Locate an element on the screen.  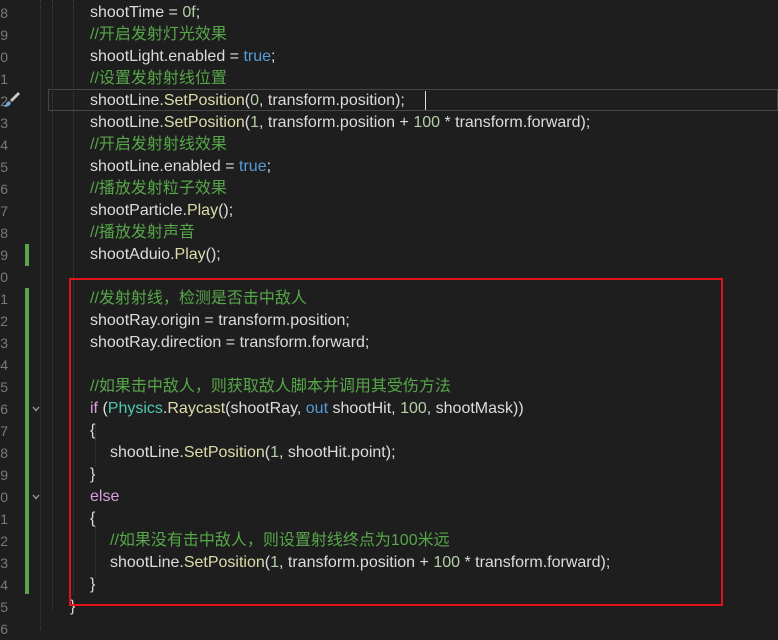
code-token: shootLight.enabled = is located at coordinates (167, 56).